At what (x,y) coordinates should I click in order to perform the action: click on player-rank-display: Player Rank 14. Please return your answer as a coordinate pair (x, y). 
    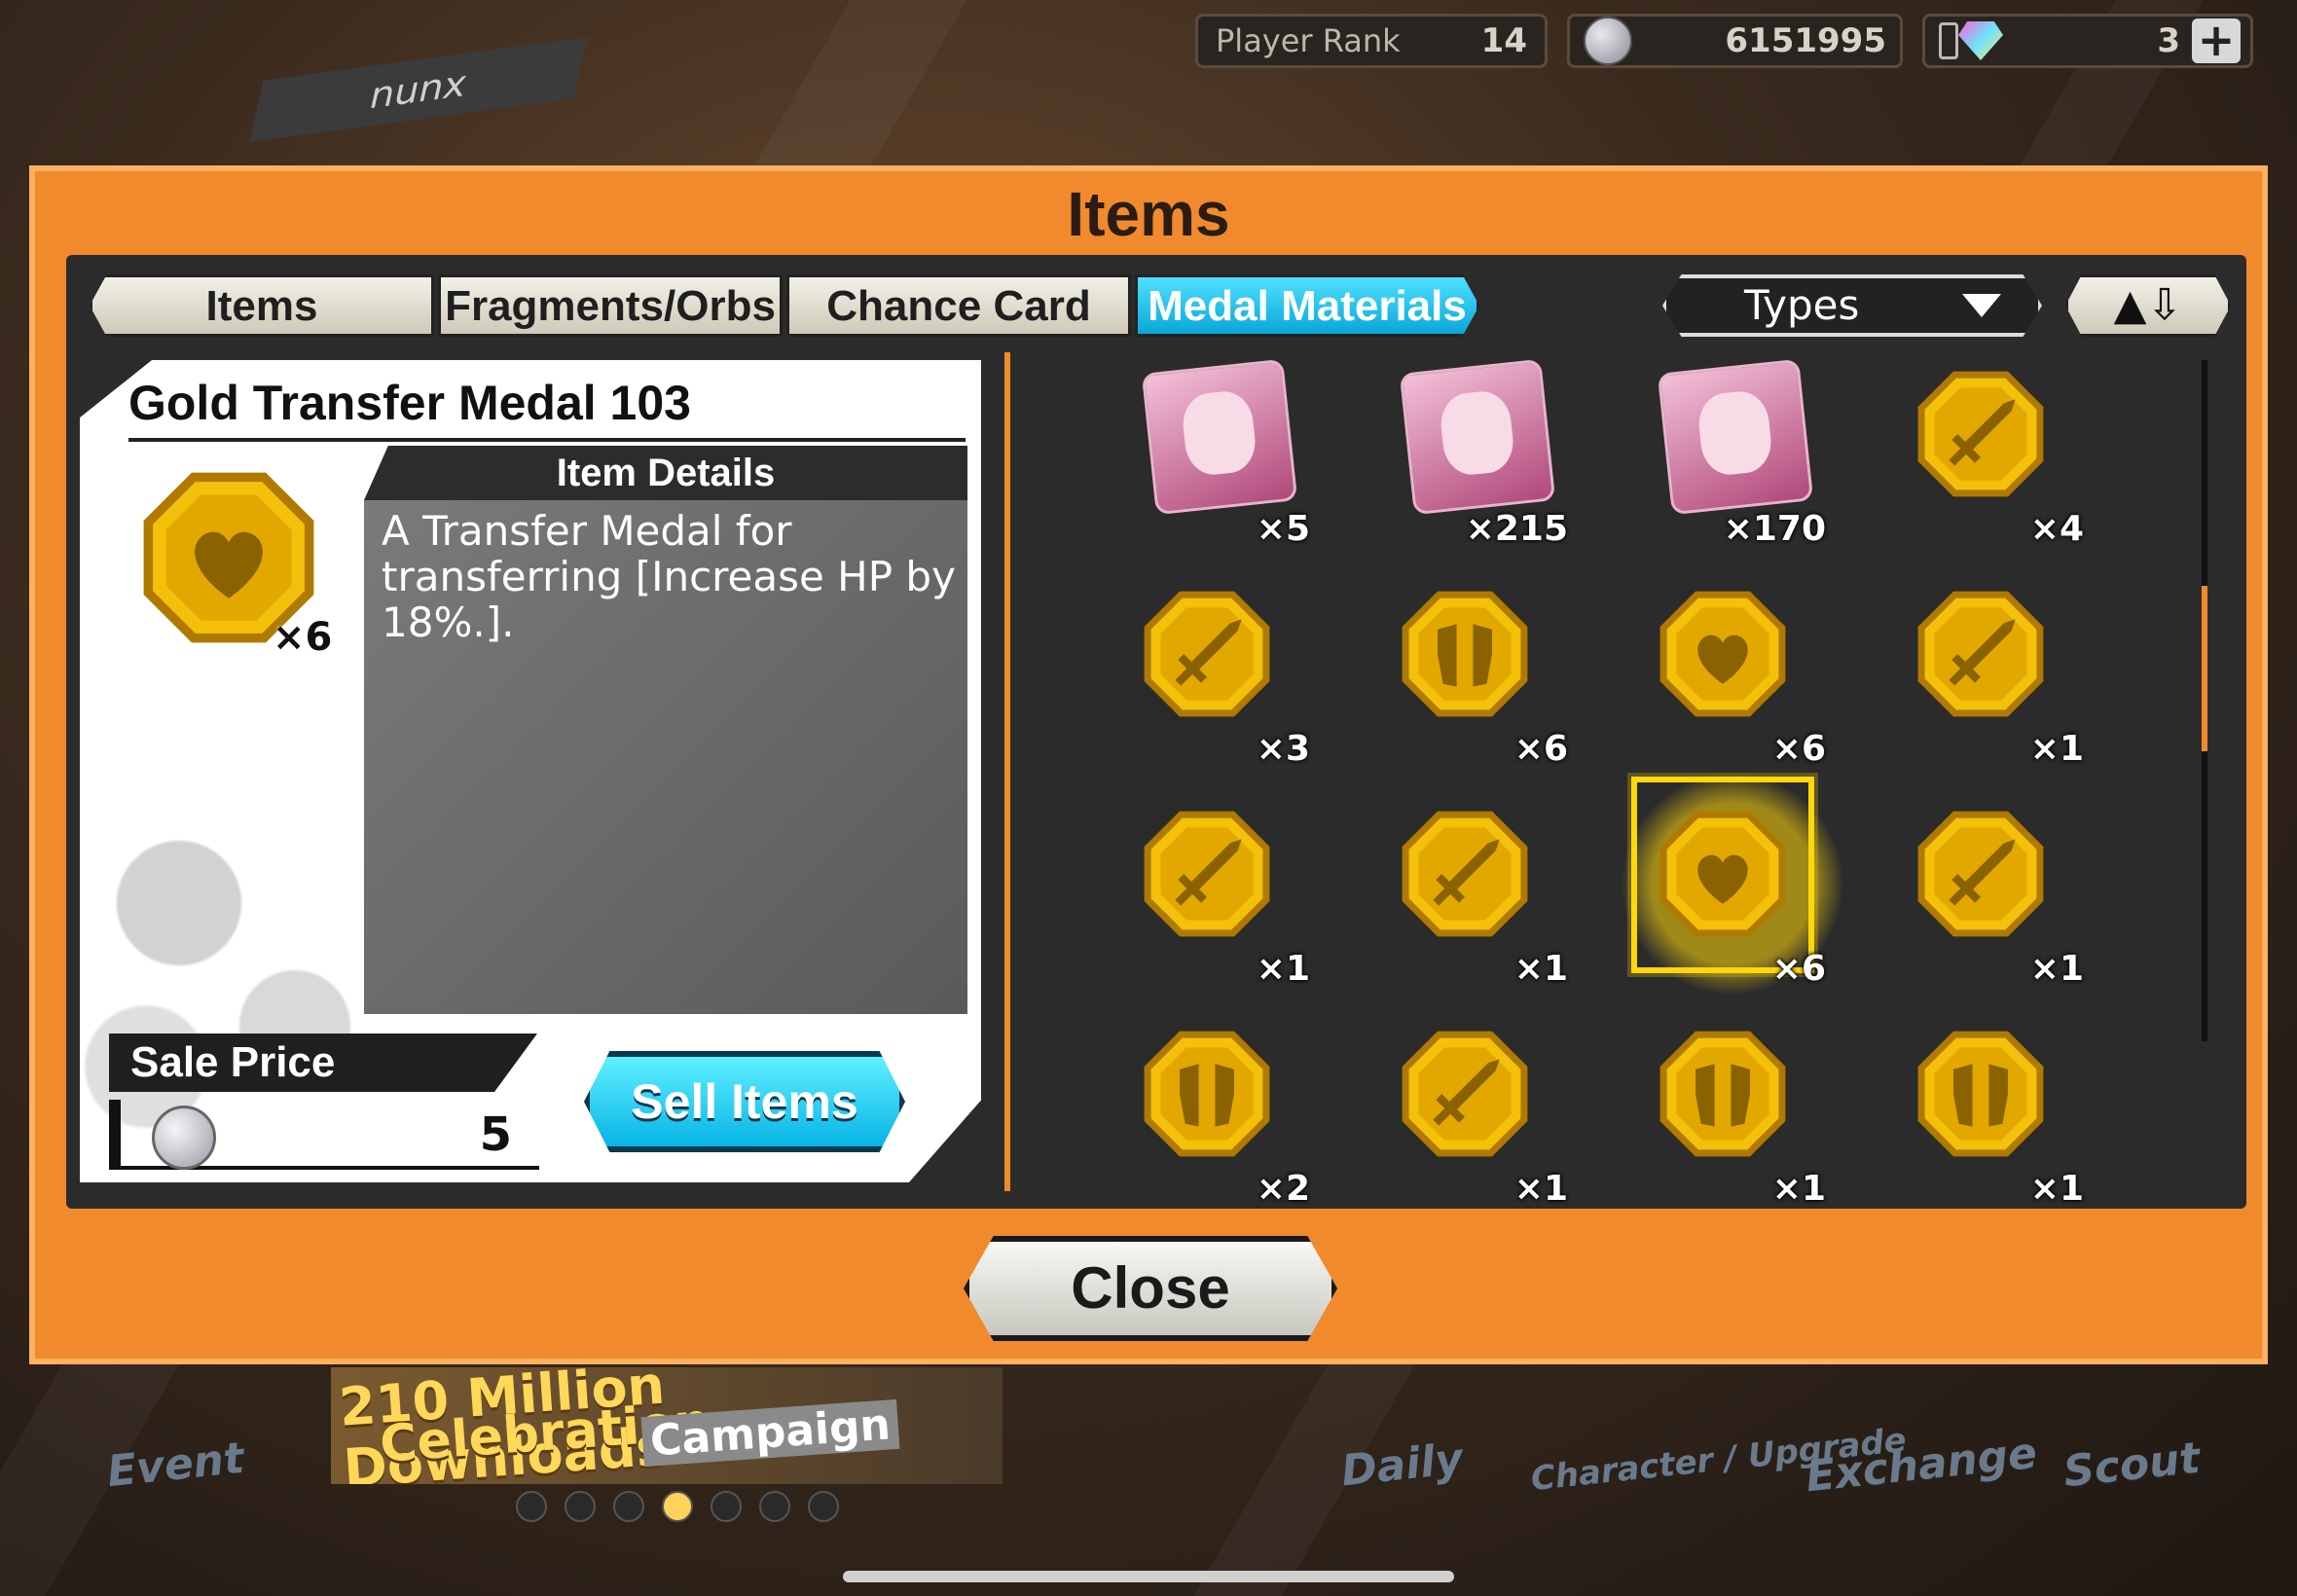
    Looking at the image, I should click on (1372, 41).